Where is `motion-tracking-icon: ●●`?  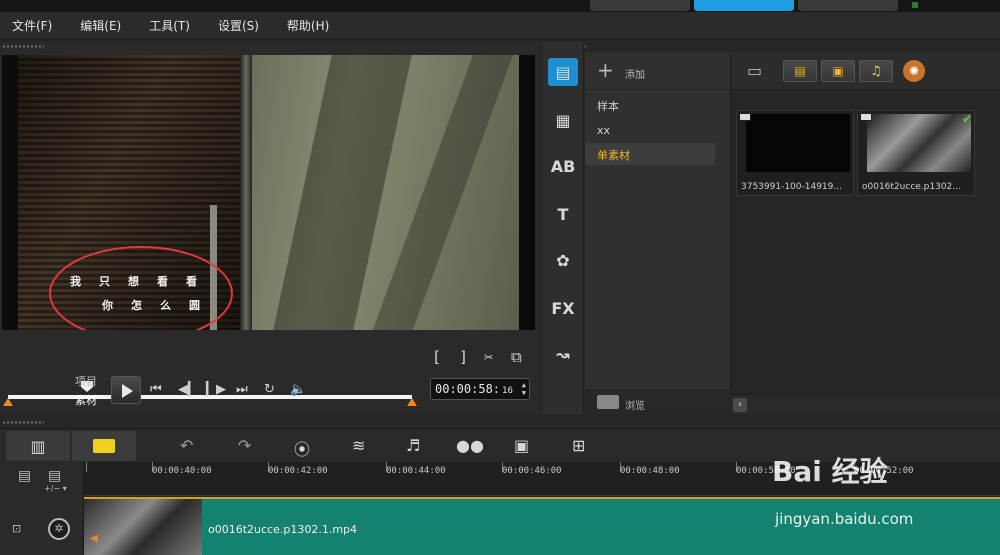 motion-tracking-icon: ●● is located at coordinates (470, 445).